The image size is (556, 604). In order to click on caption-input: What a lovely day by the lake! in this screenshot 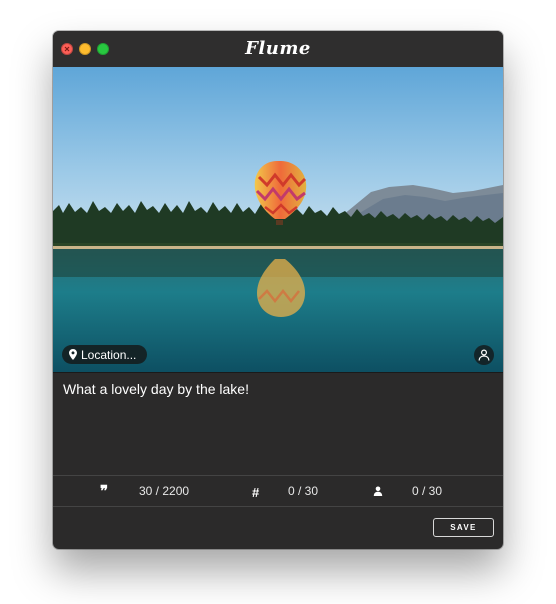, I will do `click(278, 426)`.